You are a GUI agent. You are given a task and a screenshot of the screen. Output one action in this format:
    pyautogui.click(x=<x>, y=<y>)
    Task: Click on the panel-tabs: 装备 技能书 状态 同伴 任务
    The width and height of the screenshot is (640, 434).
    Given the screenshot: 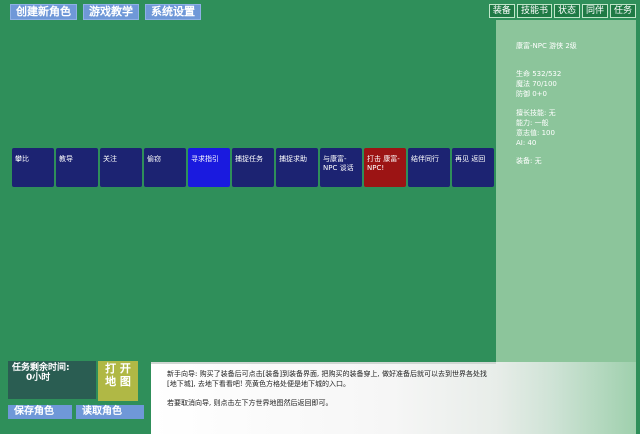 What is the action you would take?
    pyautogui.click(x=562, y=11)
    